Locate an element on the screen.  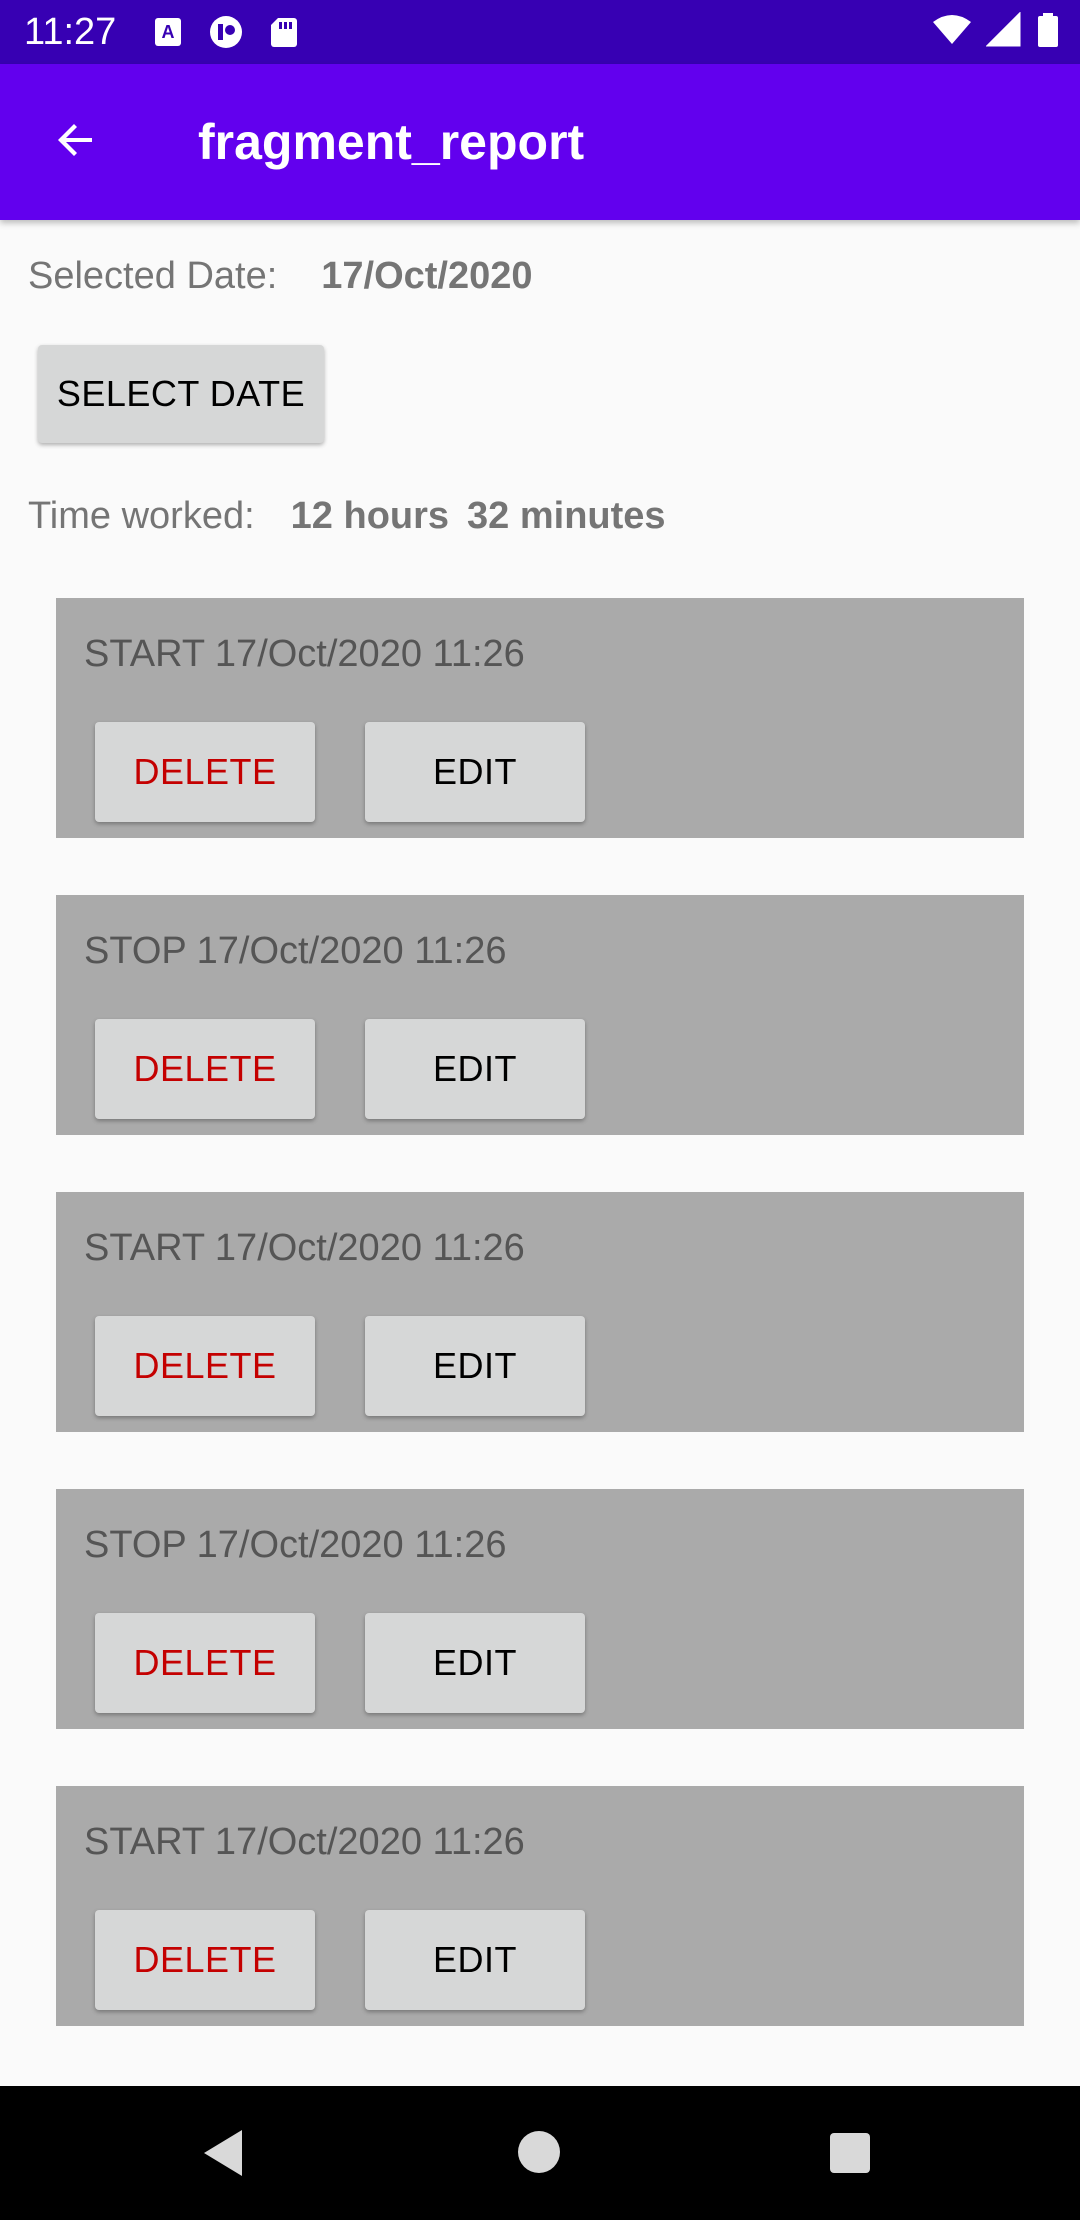
font-icon: A is located at coordinates (168, 32).